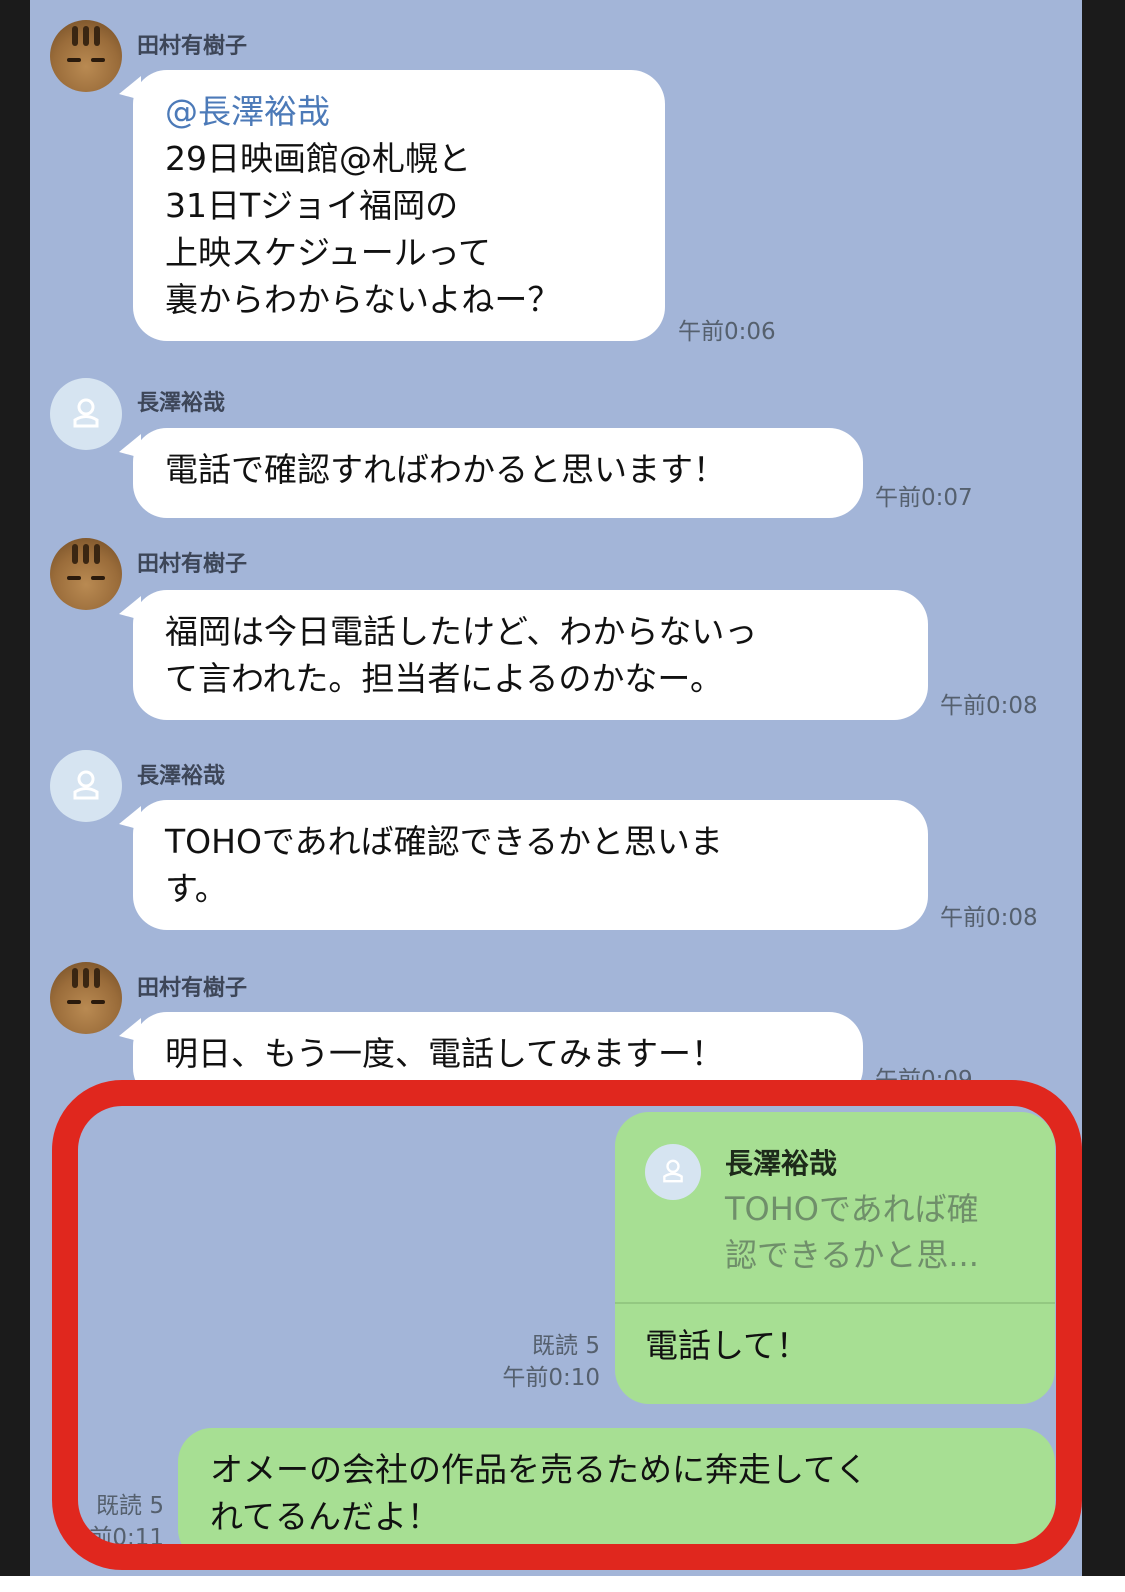 Image resolution: width=1125 pixels, height=1592 pixels. What do you see at coordinates (461, 631) in the screenshot?
I see `message-line: 福岡は今日電話したけど、わからないっ` at bounding box center [461, 631].